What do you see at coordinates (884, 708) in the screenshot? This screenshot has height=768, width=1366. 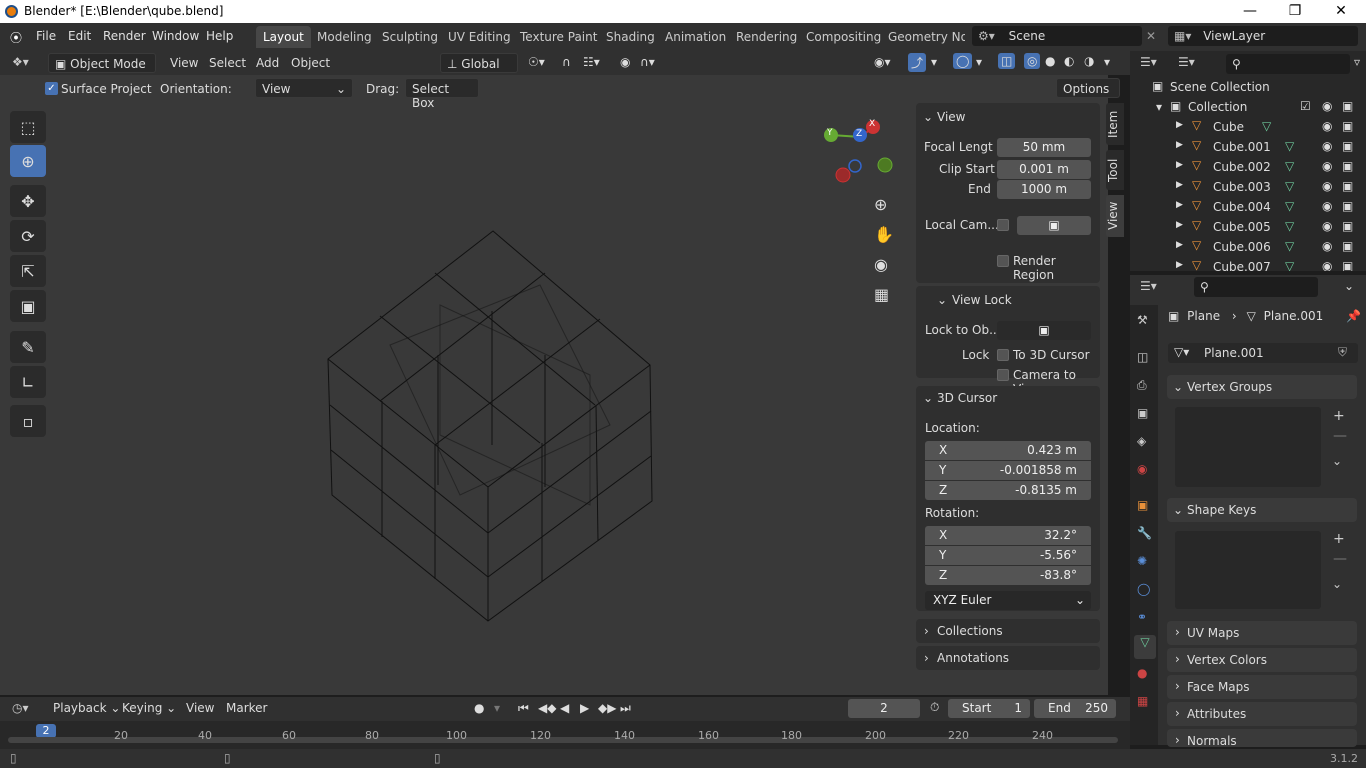 I see `current-frame-field: 2` at bounding box center [884, 708].